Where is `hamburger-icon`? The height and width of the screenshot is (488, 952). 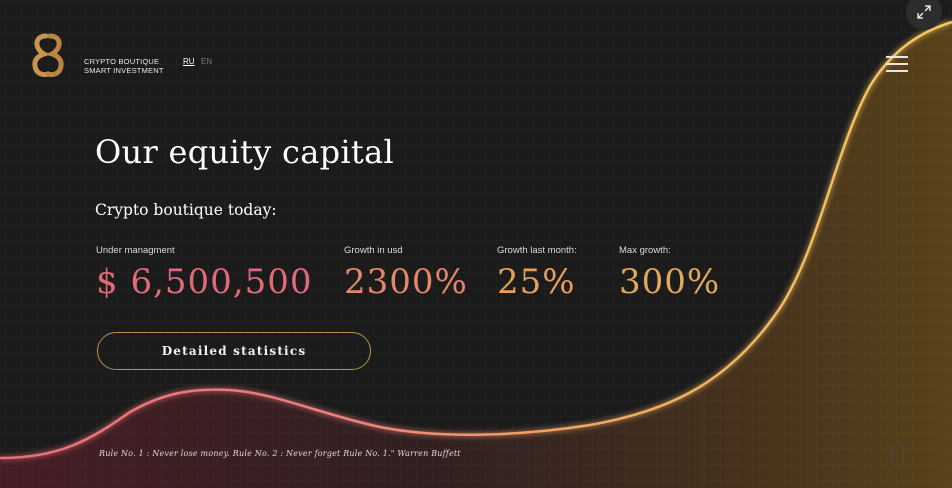 hamburger-icon is located at coordinates (897, 64).